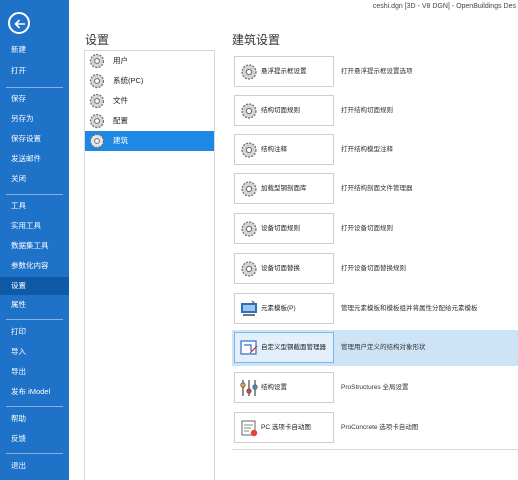 This screenshot has width=518, height=480. I want to click on nav-item-help: 帮助, so click(34, 419).